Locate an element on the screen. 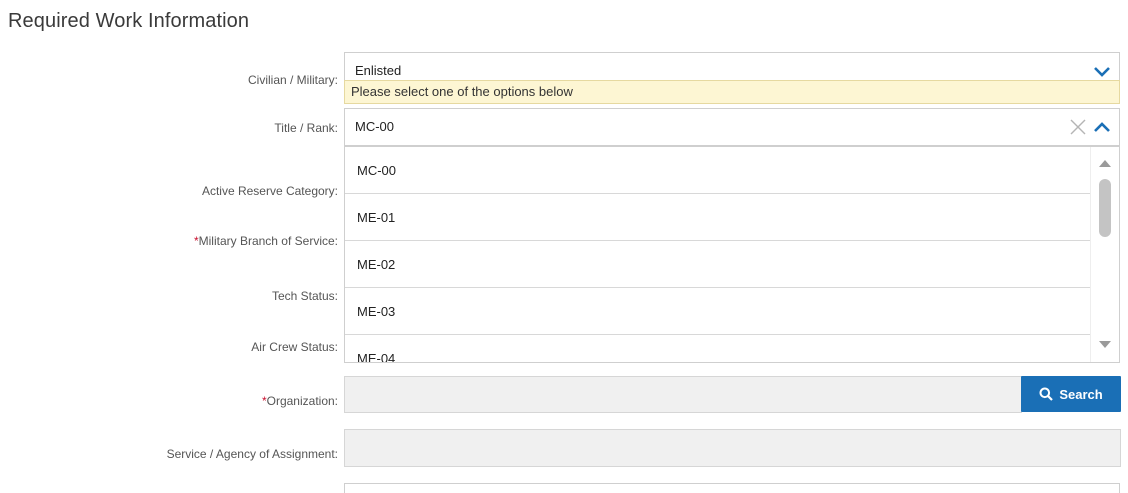 The image size is (1128, 493). military-branch-label: *Military Branch of Service: is located at coordinates (266, 241).